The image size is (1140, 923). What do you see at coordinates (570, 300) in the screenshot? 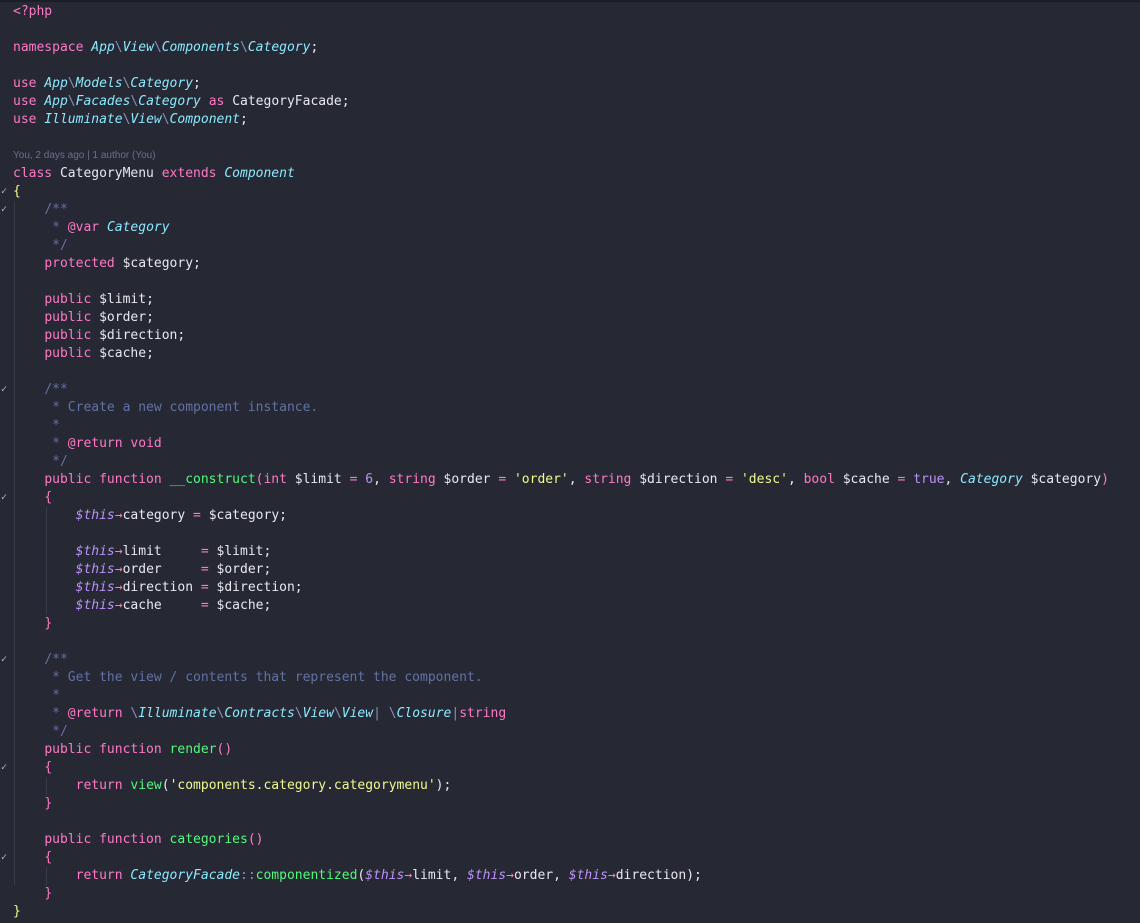
I see `code-line: public $limit;` at bounding box center [570, 300].